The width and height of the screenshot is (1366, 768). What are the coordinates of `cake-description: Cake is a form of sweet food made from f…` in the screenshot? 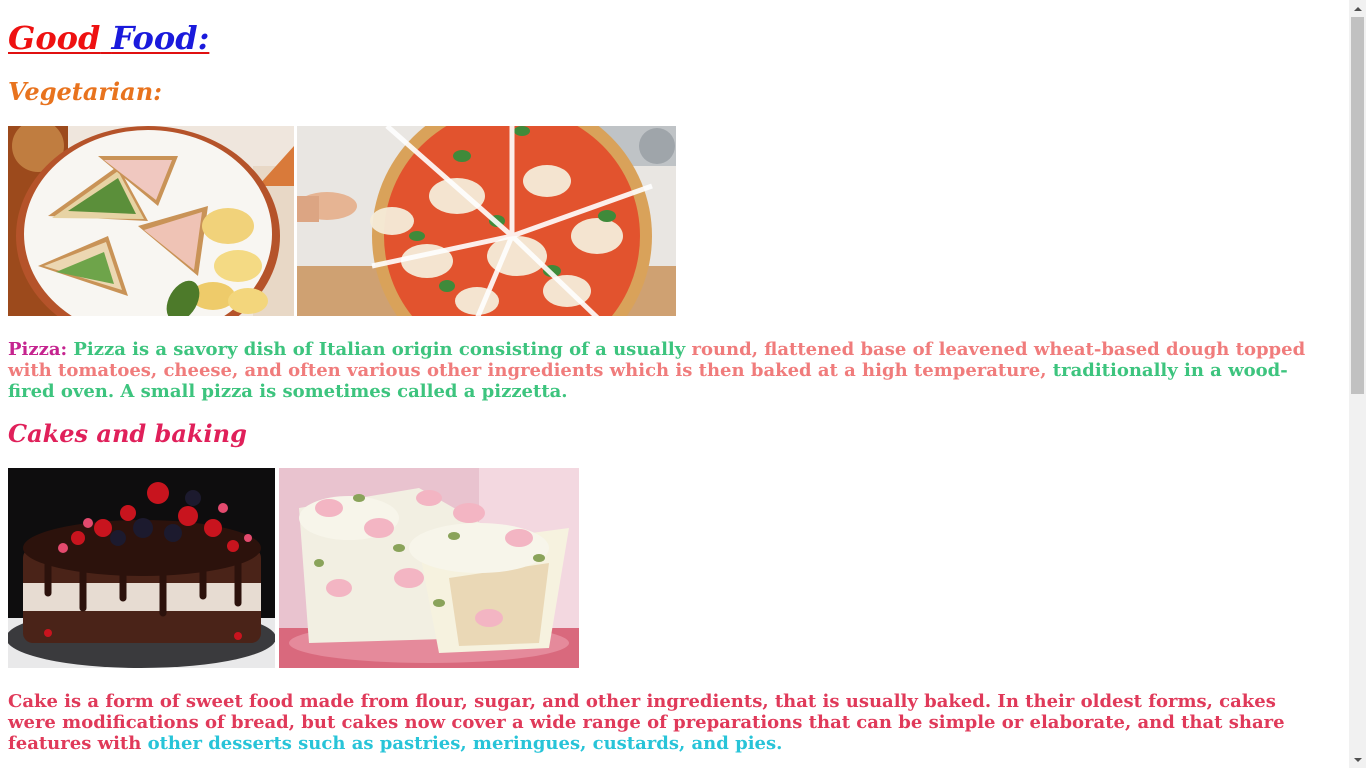 It's located at (668, 722).